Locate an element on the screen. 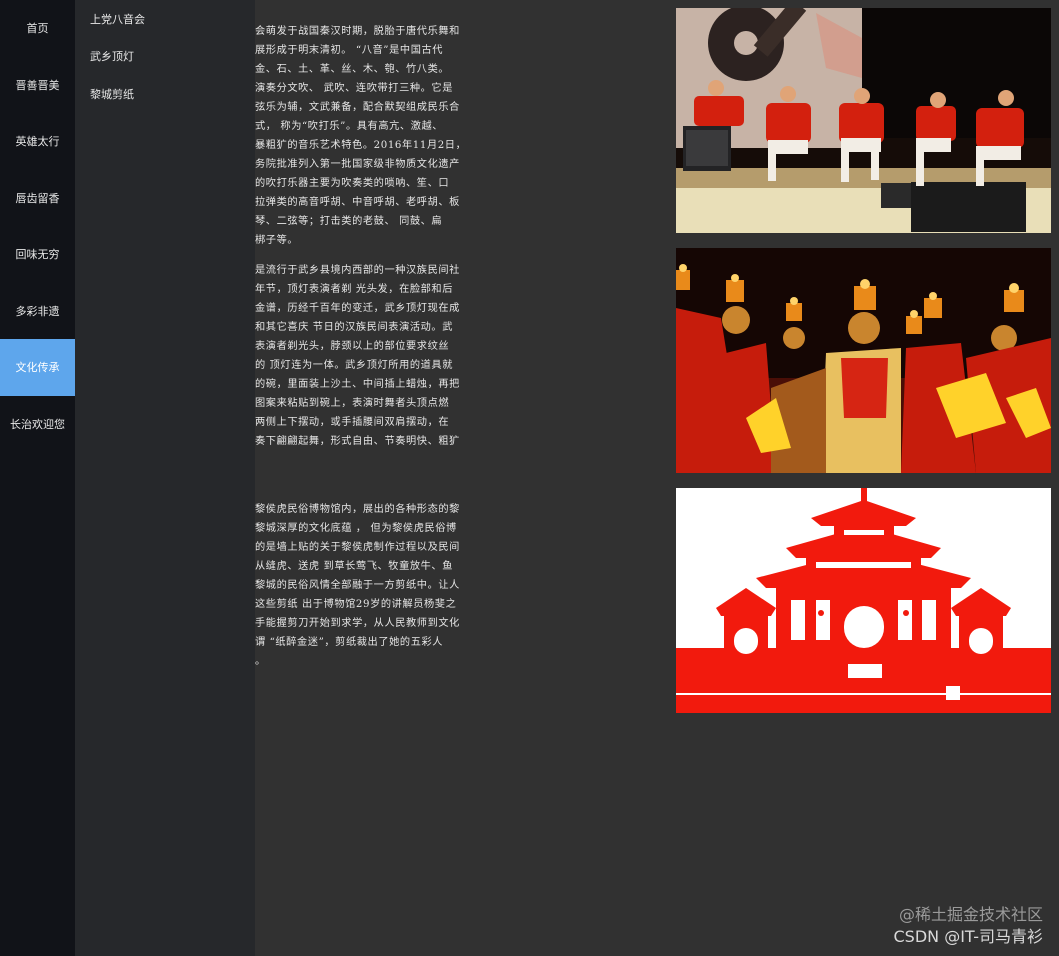  text-line: 是流行于武乡县境内西部的一种汉族民间社 is located at coordinates (357, 270).